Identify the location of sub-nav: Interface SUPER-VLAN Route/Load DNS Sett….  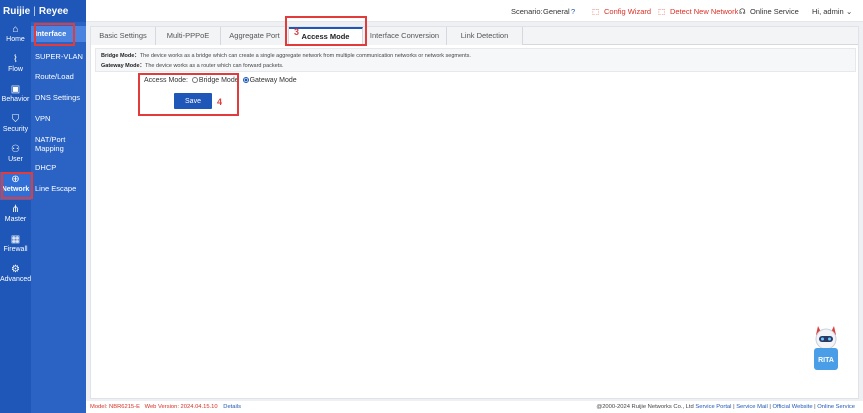
(58, 217).